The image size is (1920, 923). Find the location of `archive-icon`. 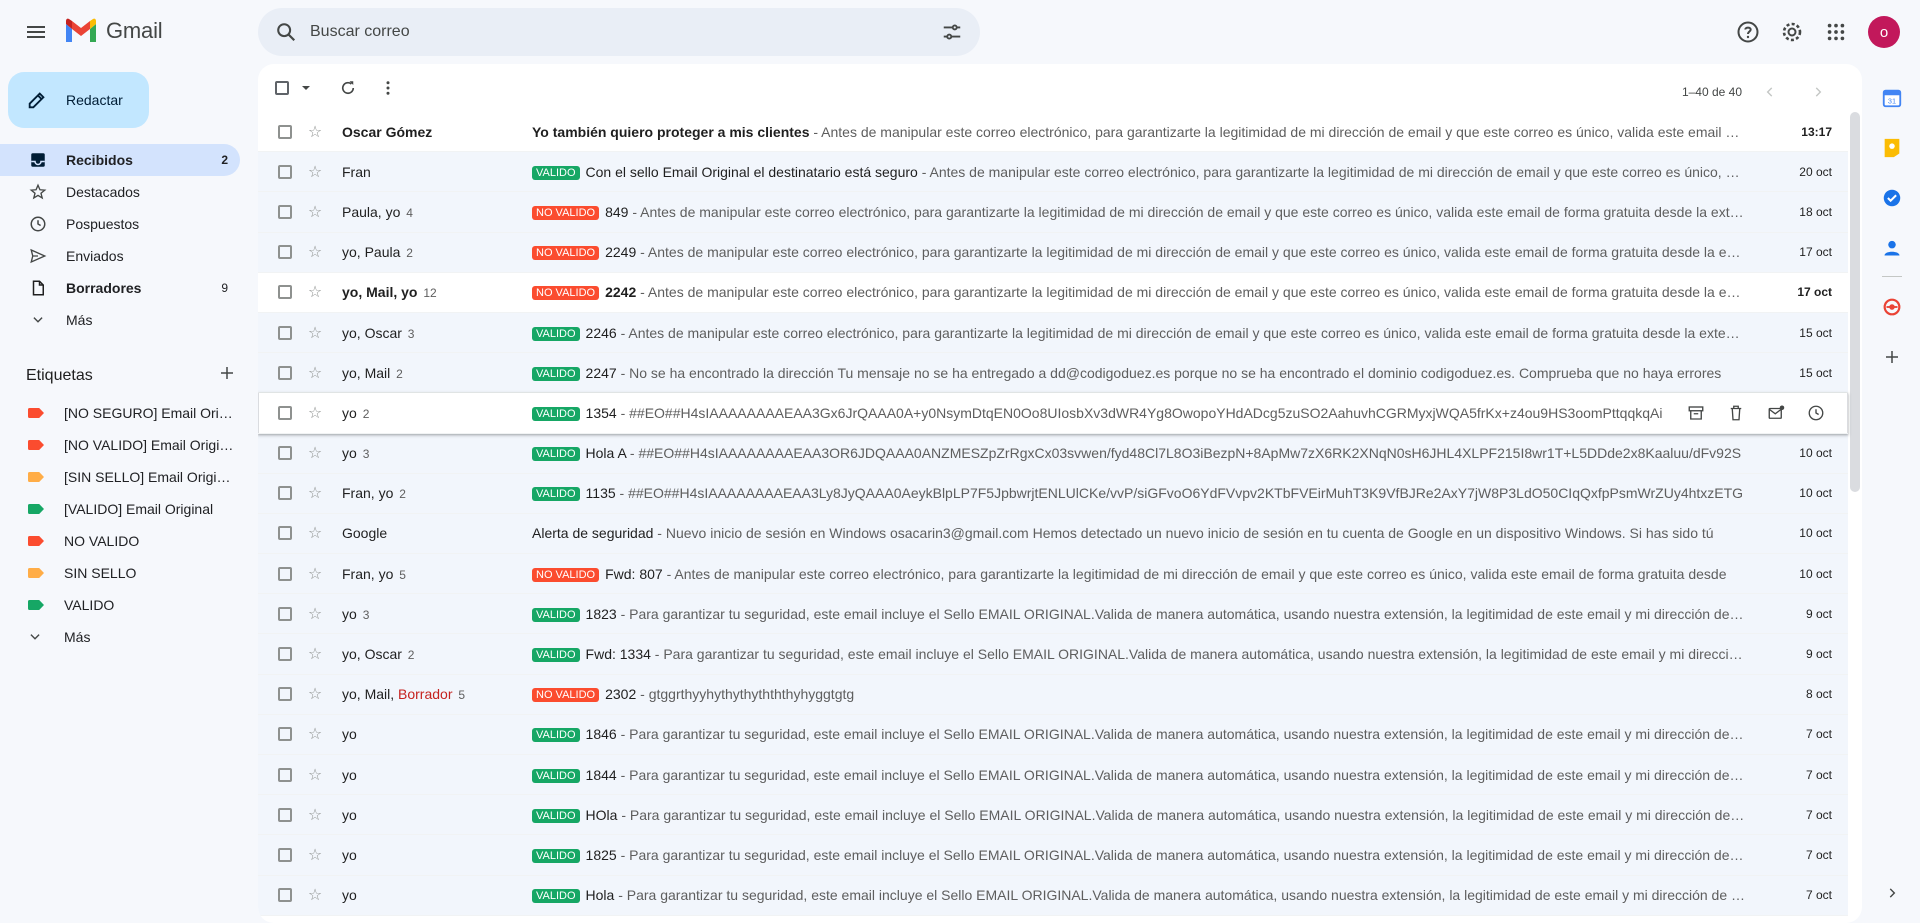

archive-icon is located at coordinates (1696, 413).